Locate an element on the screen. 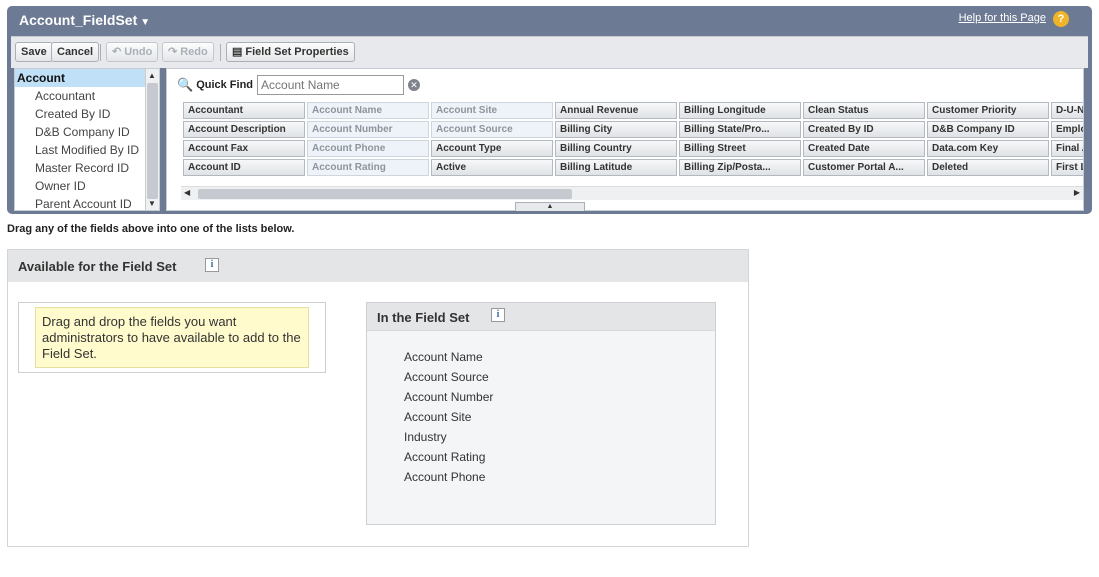  available-panel-header: Available for the Field Set i is located at coordinates (378, 266).